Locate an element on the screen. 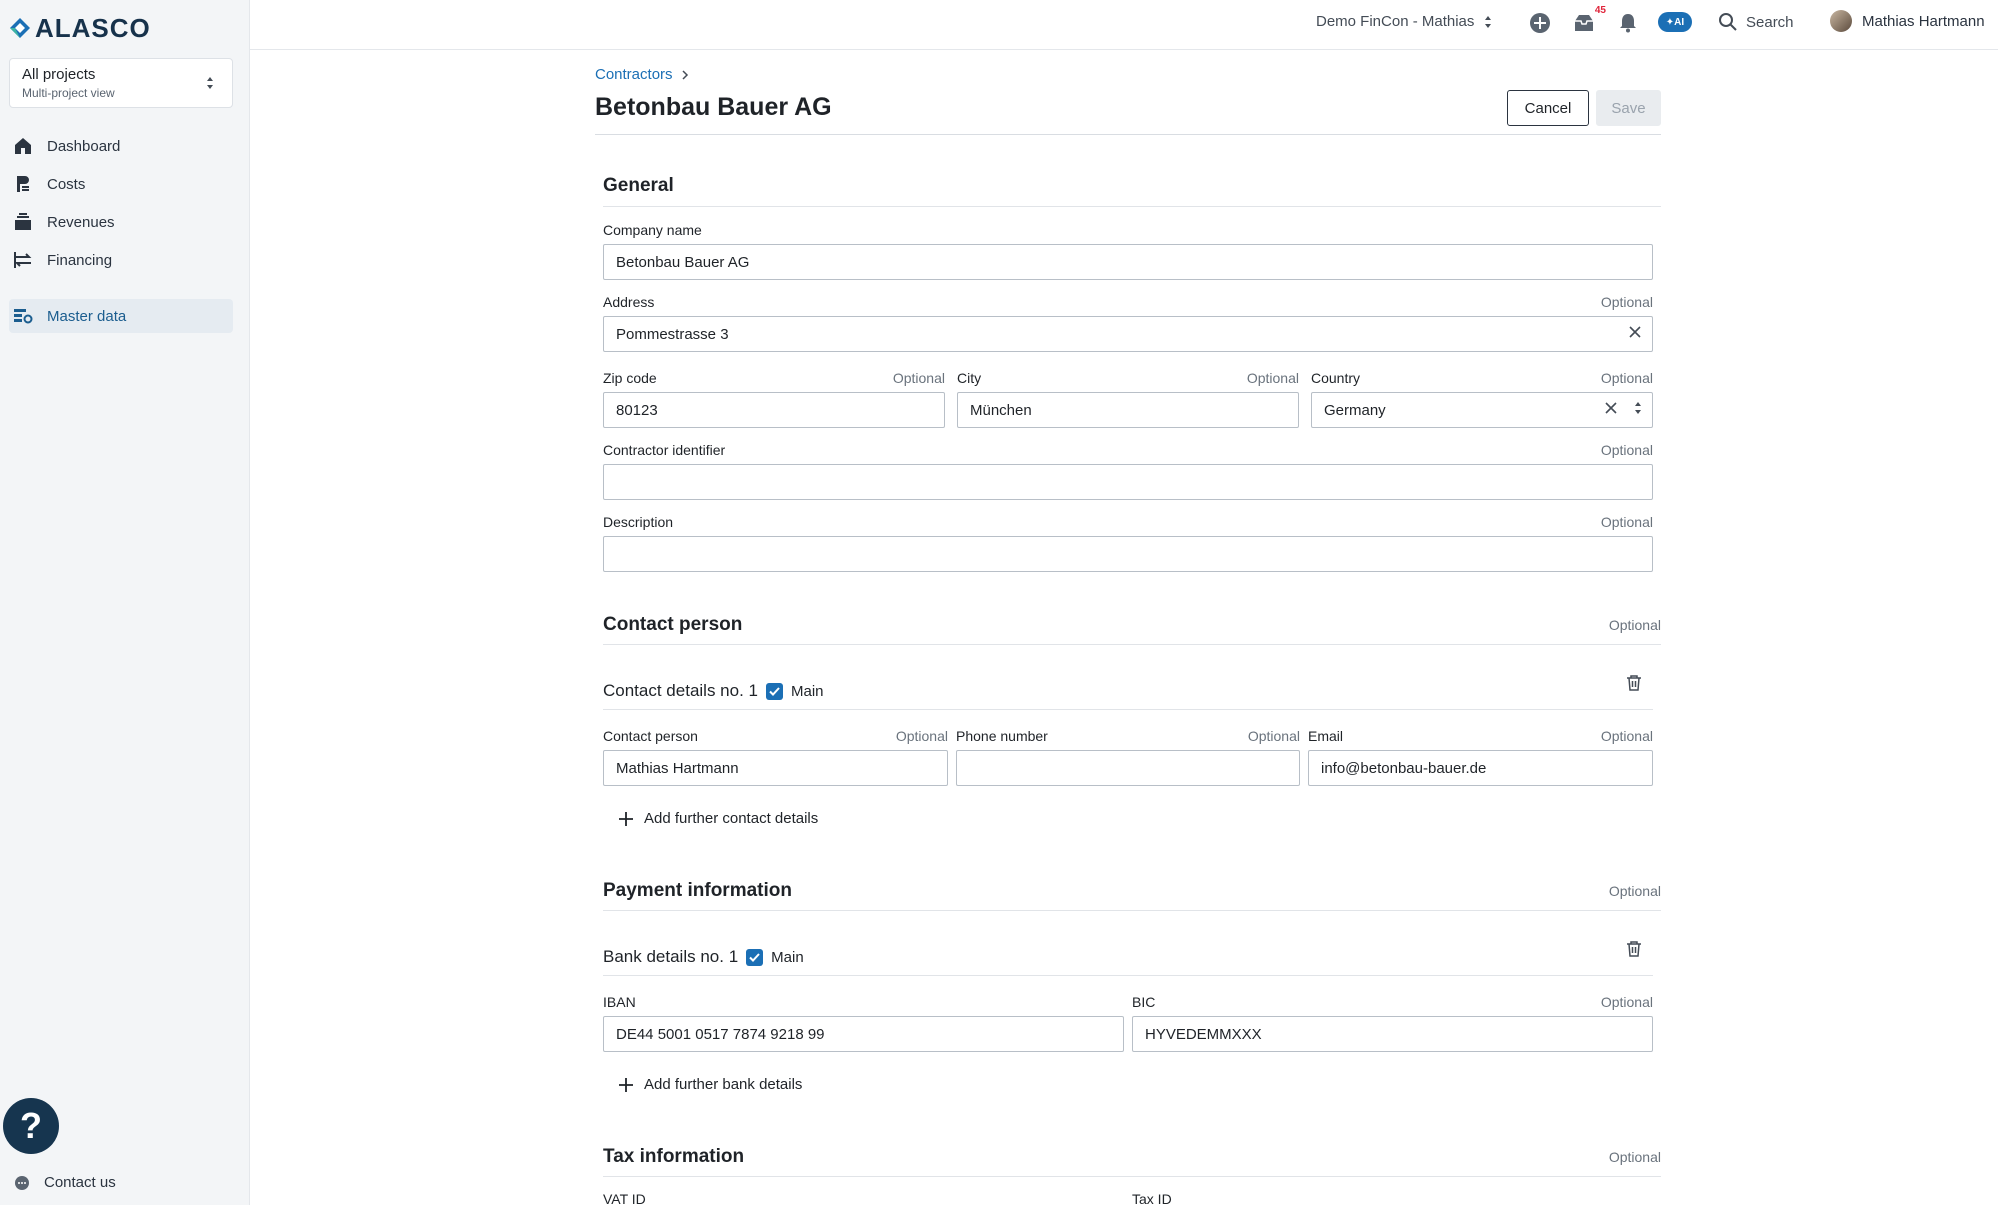 Image resolution: width=1998 pixels, height=1205 pixels. add-contact-details-button: Add further contact details is located at coordinates (718, 818).